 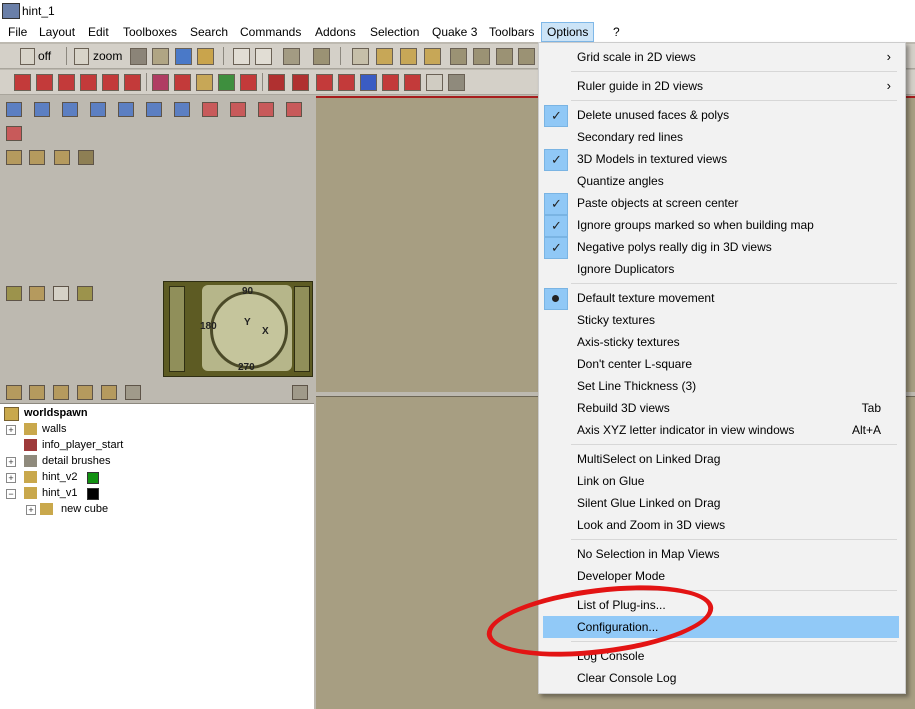 What do you see at coordinates (81, 446) in the screenshot?
I see `tree-item-info-player-start: info_player_start` at bounding box center [81, 446].